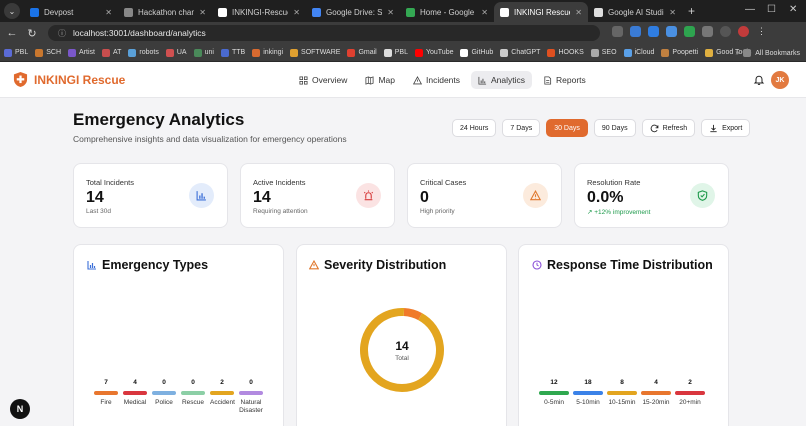 This screenshot has height=426, width=806. I want to click on bookmark-item: ChatGPT, so click(520, 52).